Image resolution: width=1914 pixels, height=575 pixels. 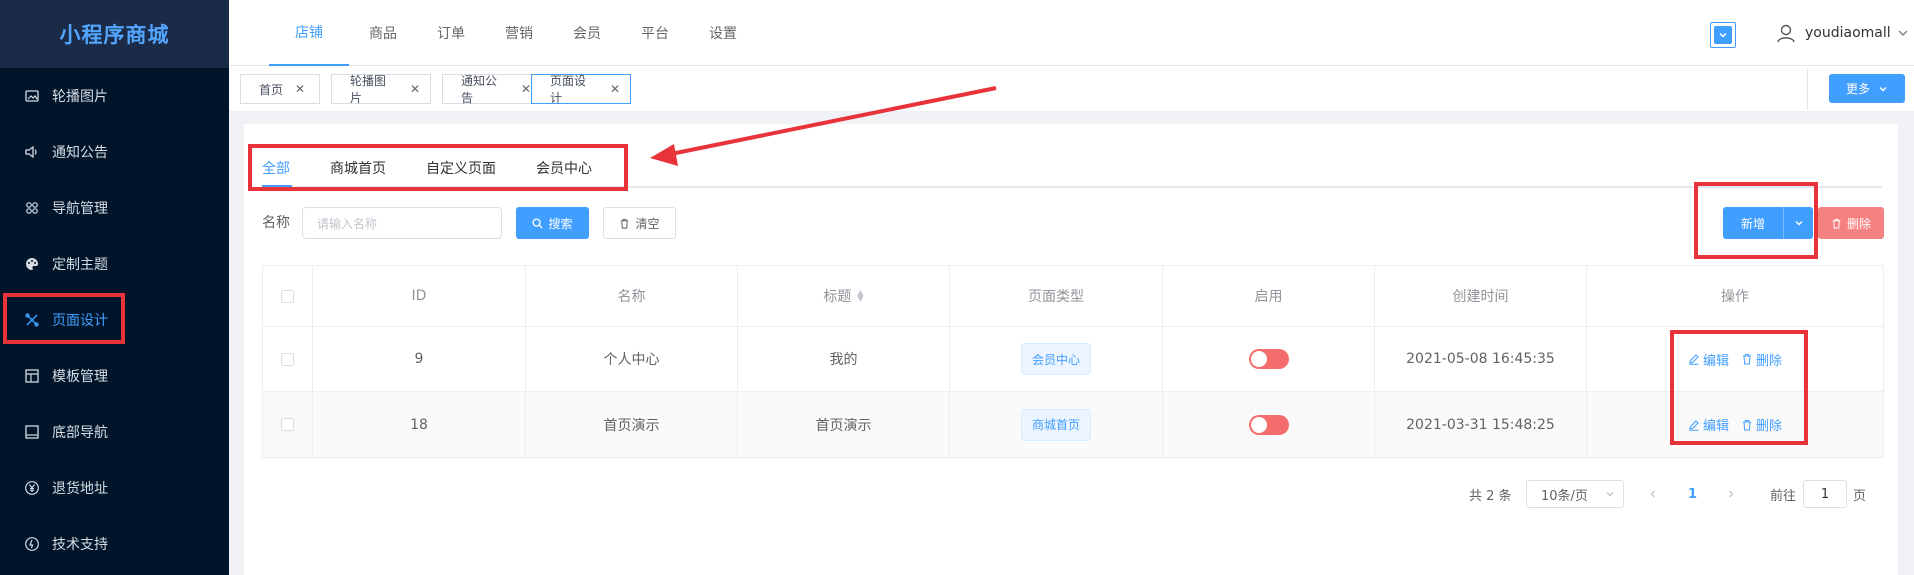 I want to click on top-nav-platform: 平台, so click(x=655, y=33).